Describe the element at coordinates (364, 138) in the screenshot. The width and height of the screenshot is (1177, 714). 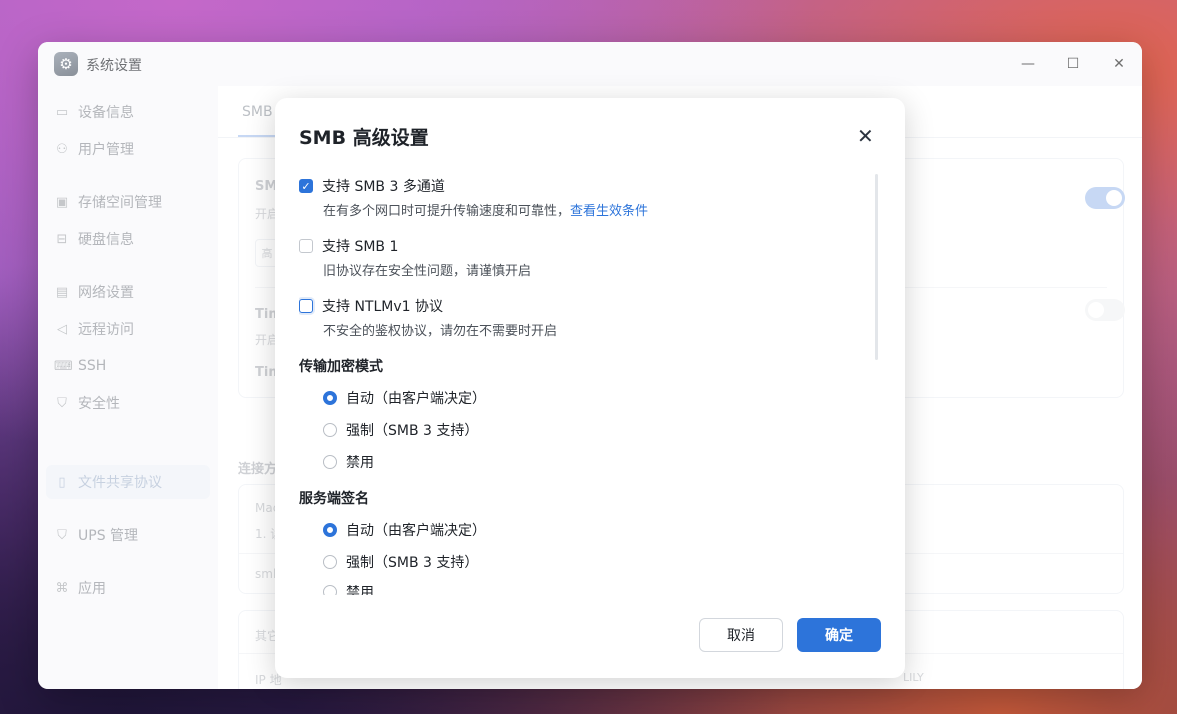
I see `dialog-title: SMB 高级设置` at that location.